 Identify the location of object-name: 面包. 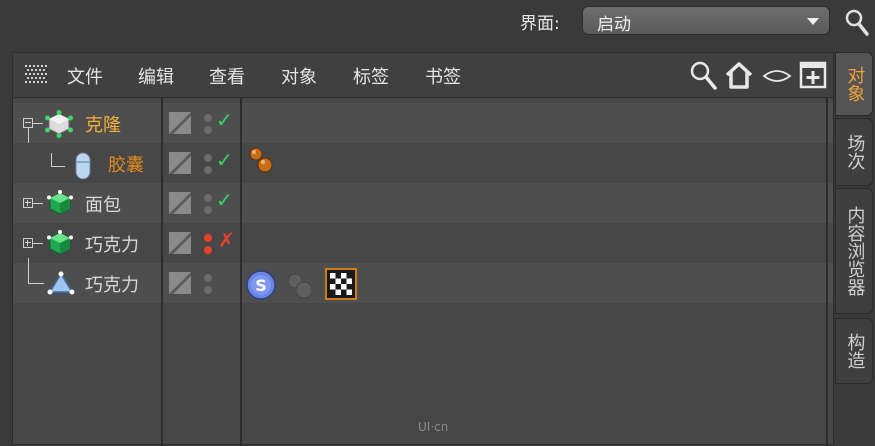
(103, 204).